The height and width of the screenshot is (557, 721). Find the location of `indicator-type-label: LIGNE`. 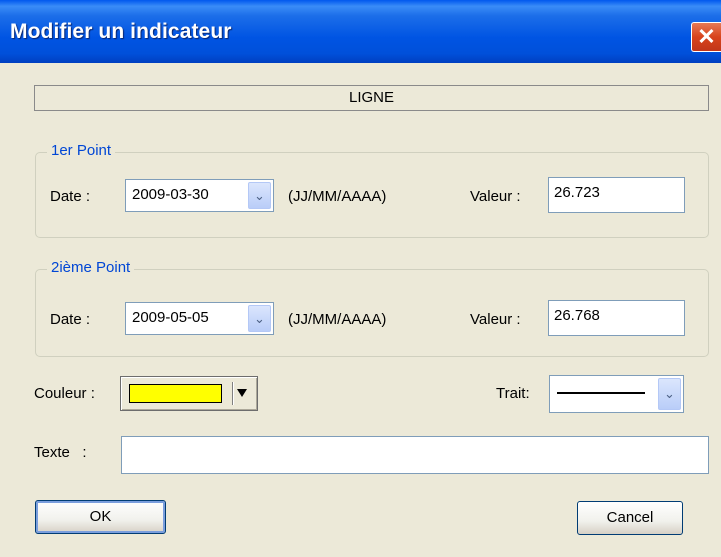

indicator-type-label: LIGNE is located at coordinates (371, 98).